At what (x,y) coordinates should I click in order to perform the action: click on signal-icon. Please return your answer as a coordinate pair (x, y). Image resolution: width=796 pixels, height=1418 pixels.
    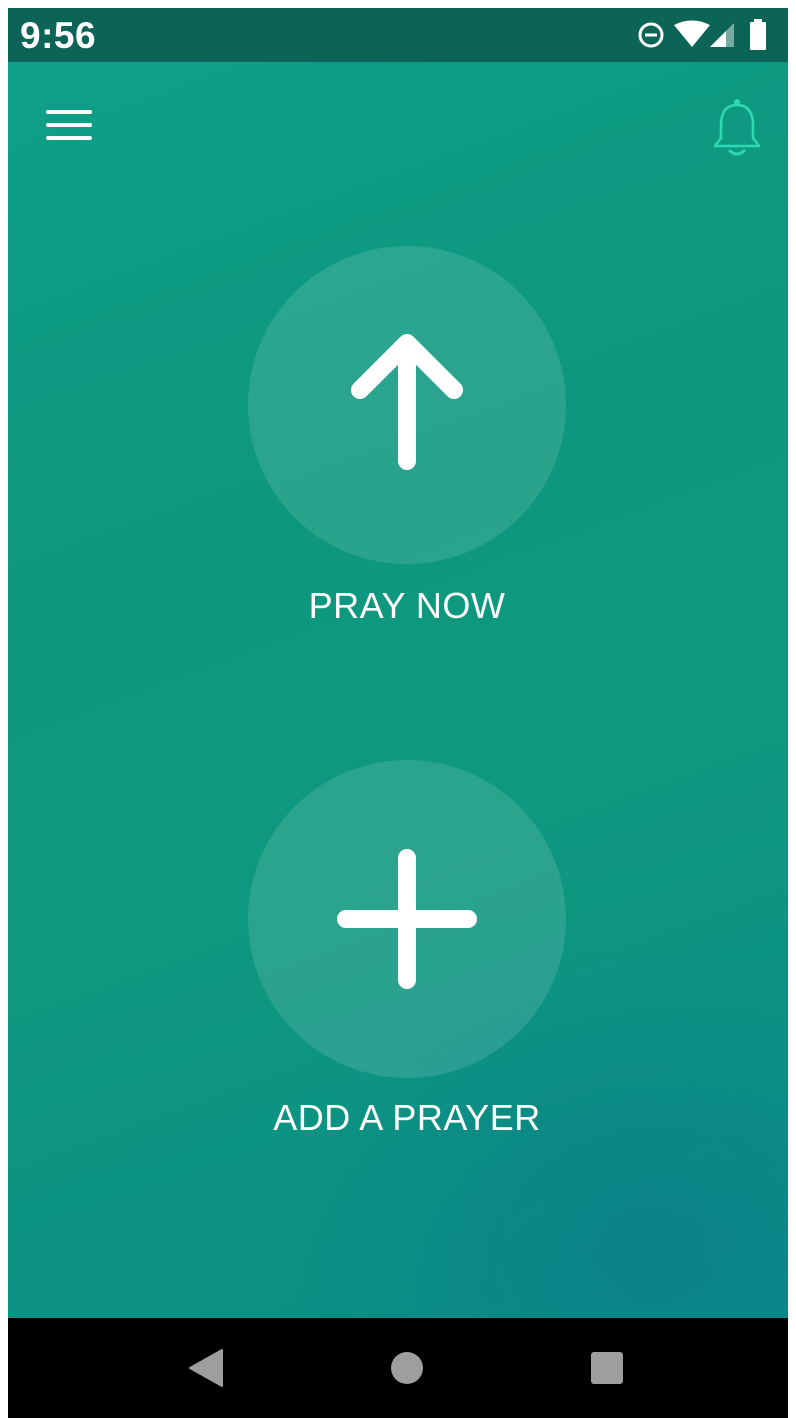
    Looking at the image, I should click on (722, 35).